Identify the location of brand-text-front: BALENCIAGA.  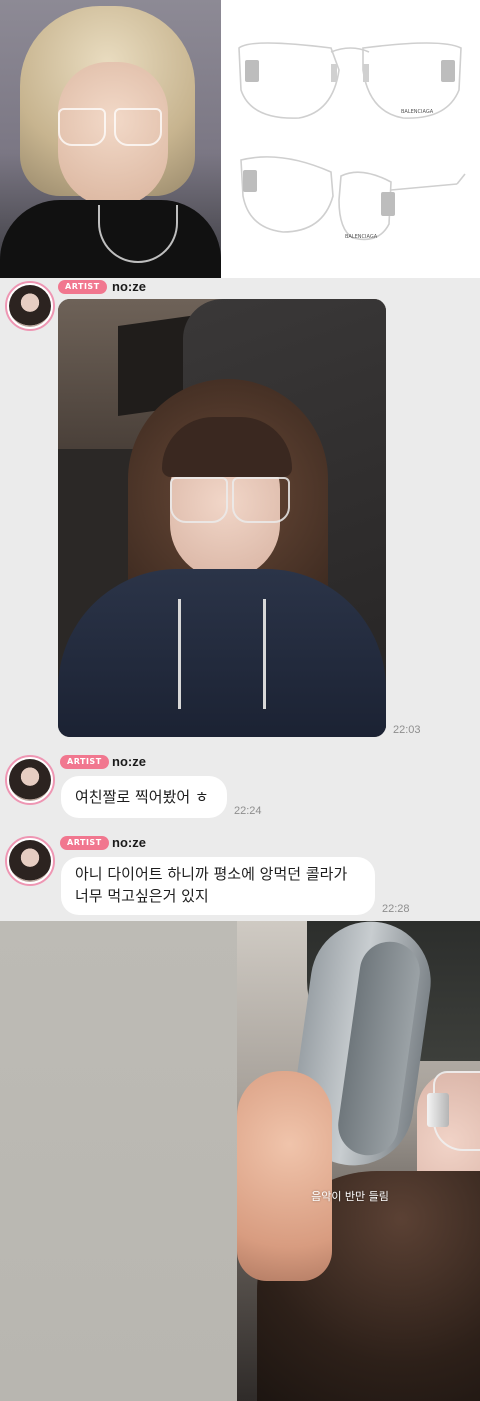
(417, 112).